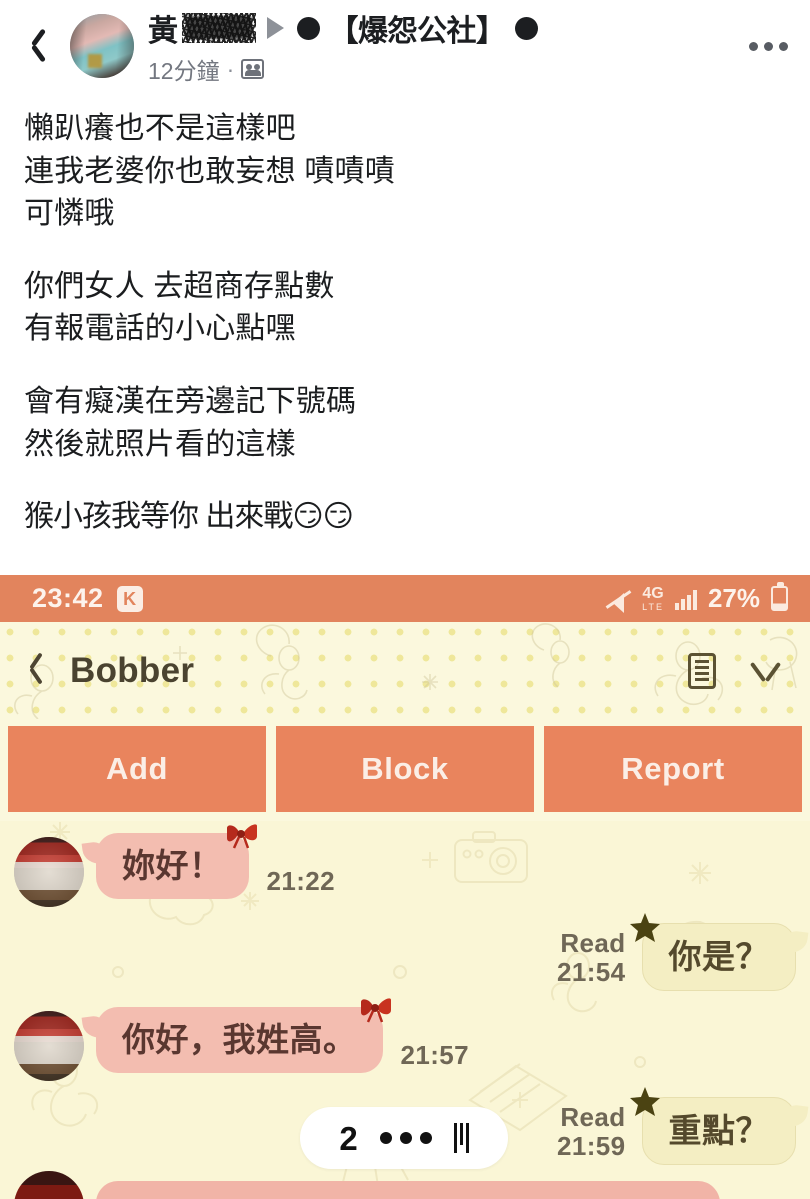 This screenshot has height=1199, width=810. What do you see at coordinates (405, 952) in the screenshot?
I see `message-row: Read 21:54 你是？` at bounding box center [405, 952].